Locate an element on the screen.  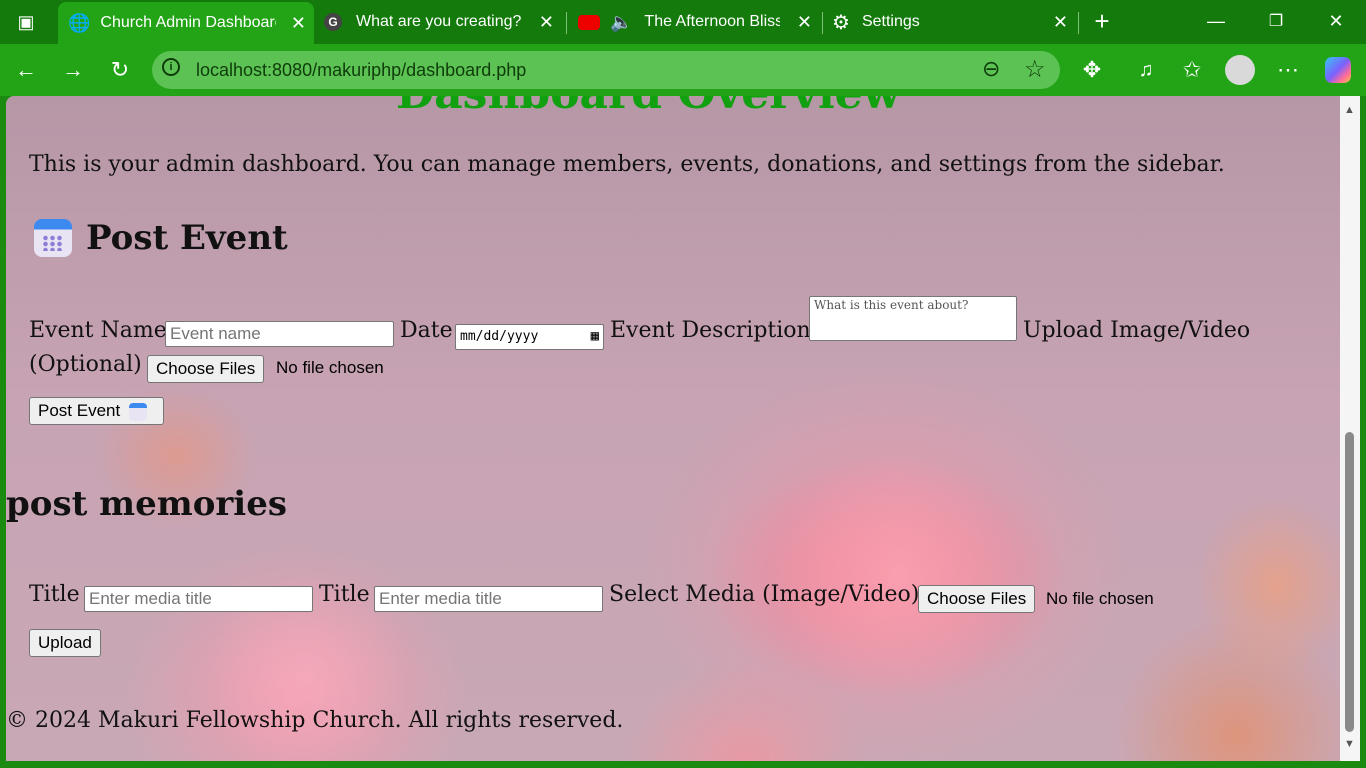
scroll-up-icon: ▲ is located at coordinates (1349, 110).